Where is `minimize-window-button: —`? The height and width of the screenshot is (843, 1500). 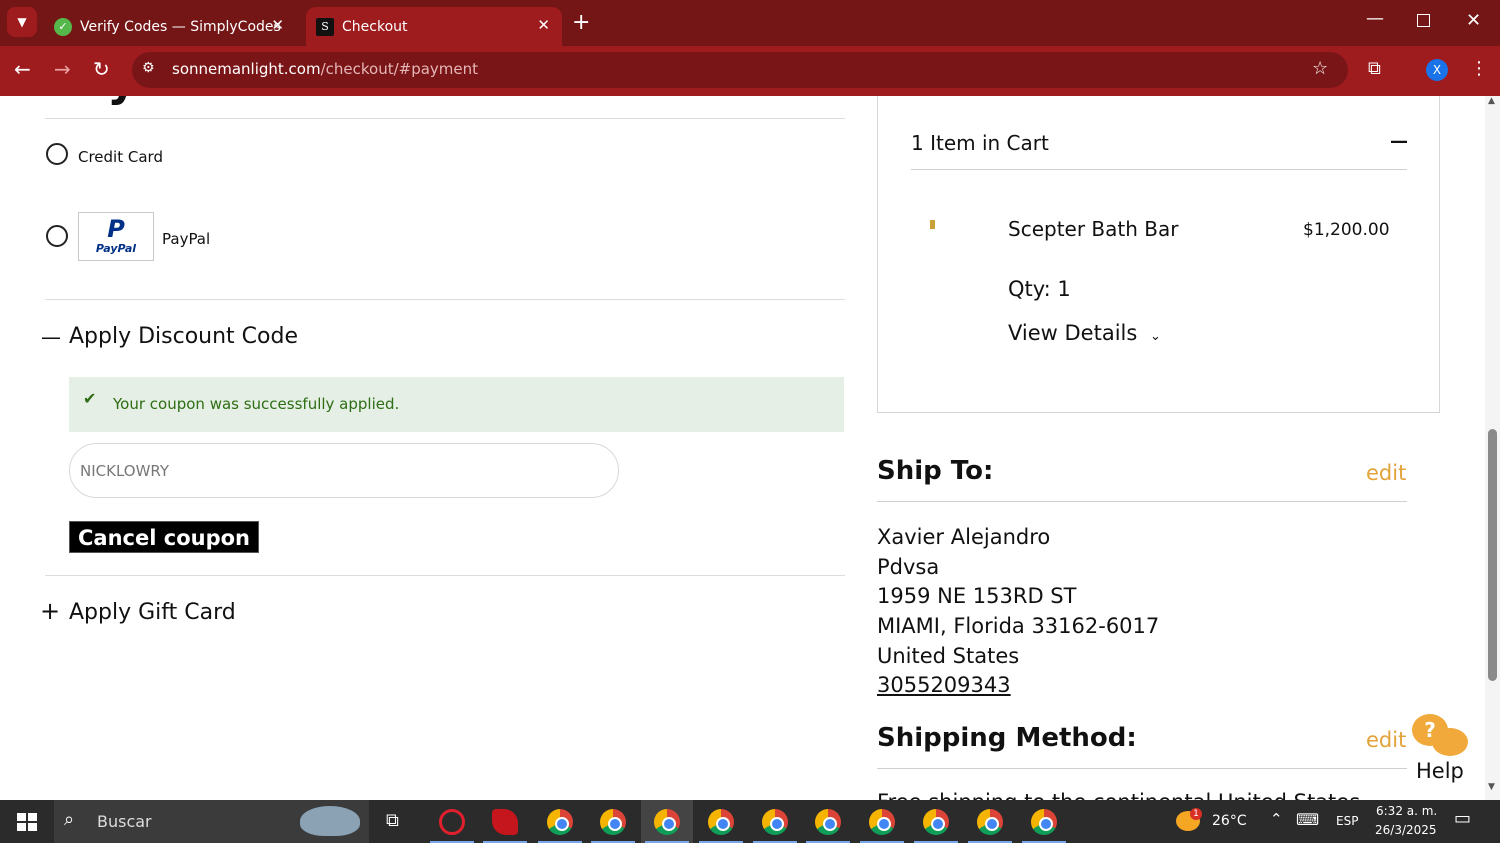 minimize-window-button: — is located at coordinates (1375, 18).